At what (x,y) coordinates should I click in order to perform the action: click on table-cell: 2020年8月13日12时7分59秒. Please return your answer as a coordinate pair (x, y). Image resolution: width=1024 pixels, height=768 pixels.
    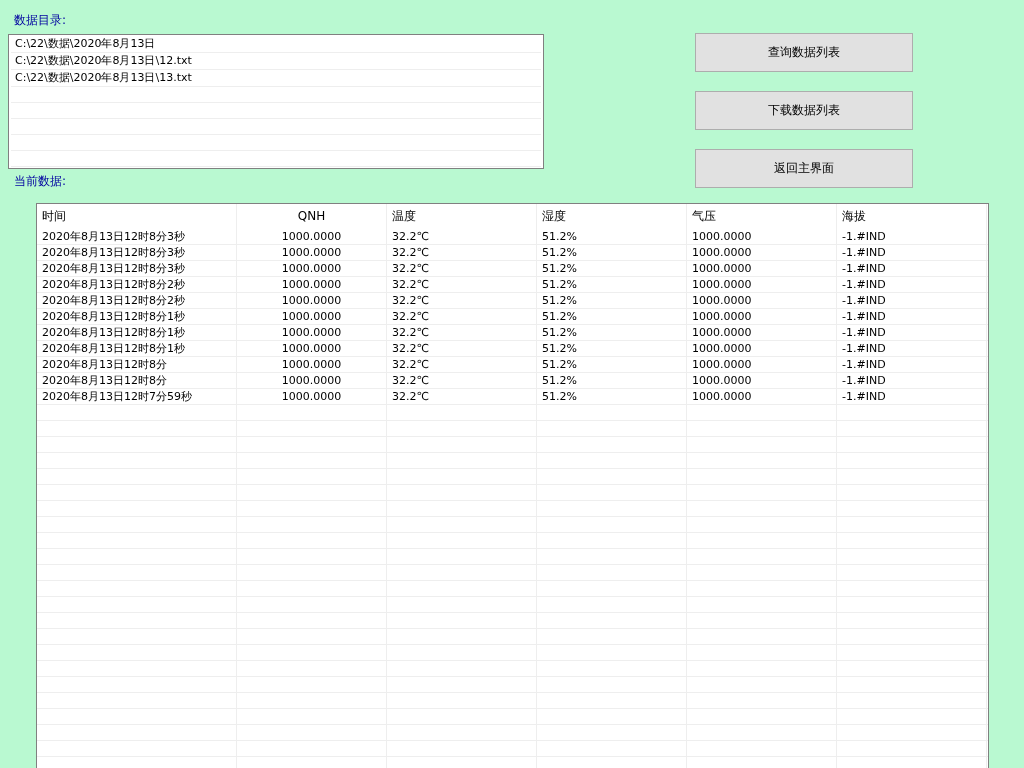
    Looking at the image, I should click on (137, 396).